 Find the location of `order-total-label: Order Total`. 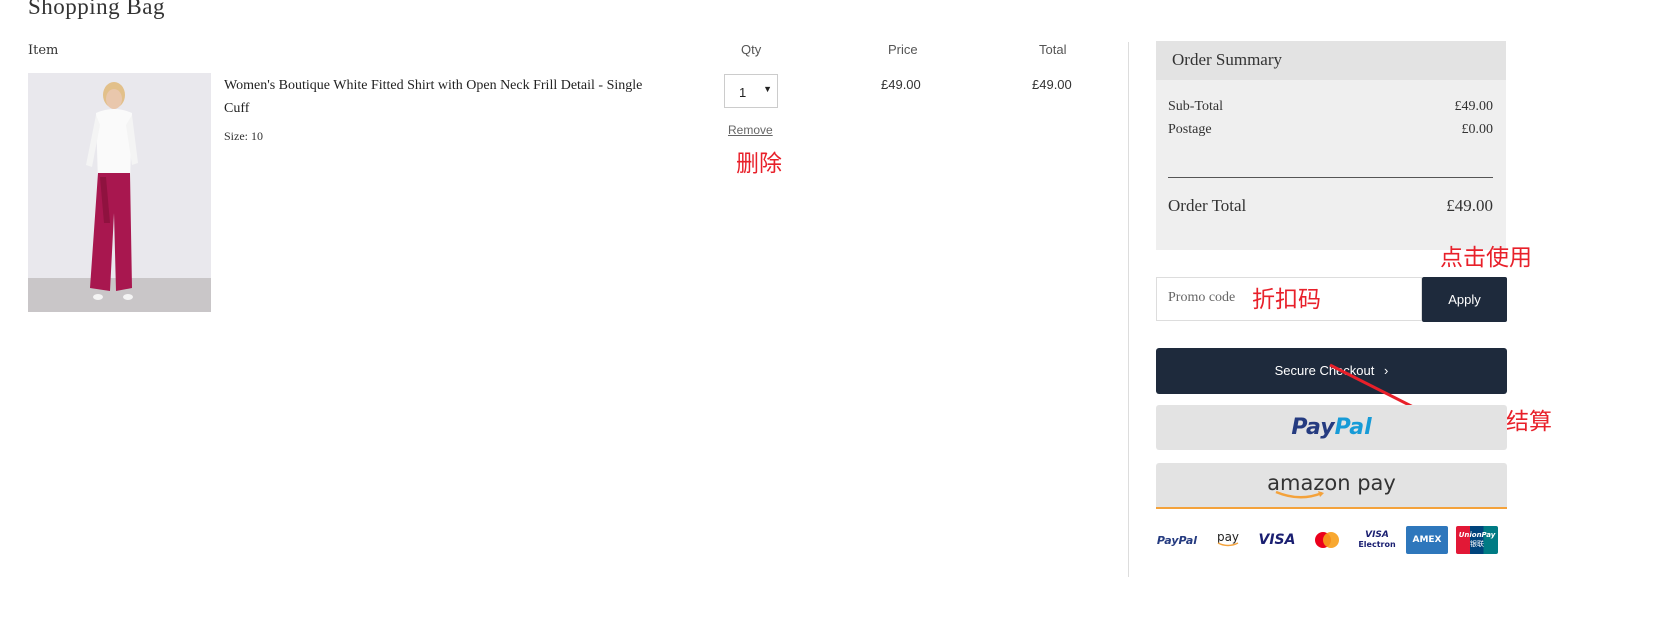

order-total-label: Order Total is located at coordinates (1207, 205).